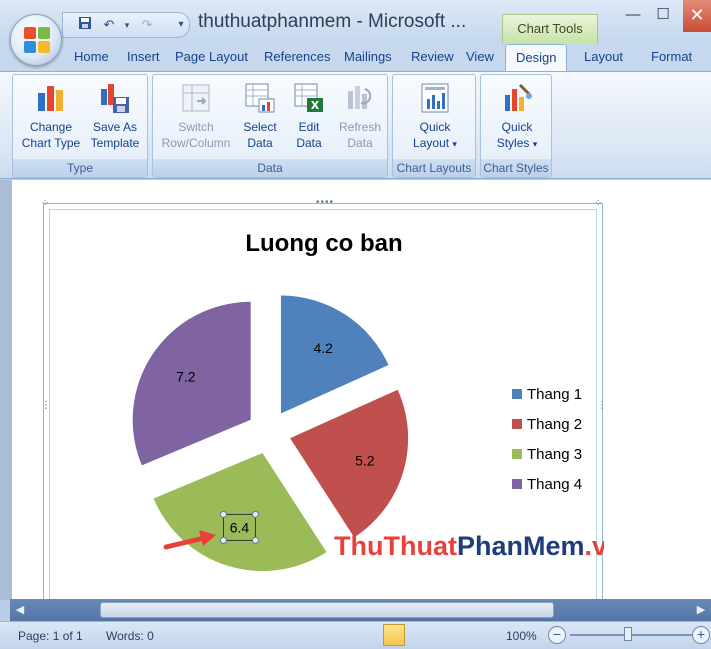  Describe the element at coordinates (181, 25) in the screenshot. I see `customize-toolbar-icon: ▾` at that location.